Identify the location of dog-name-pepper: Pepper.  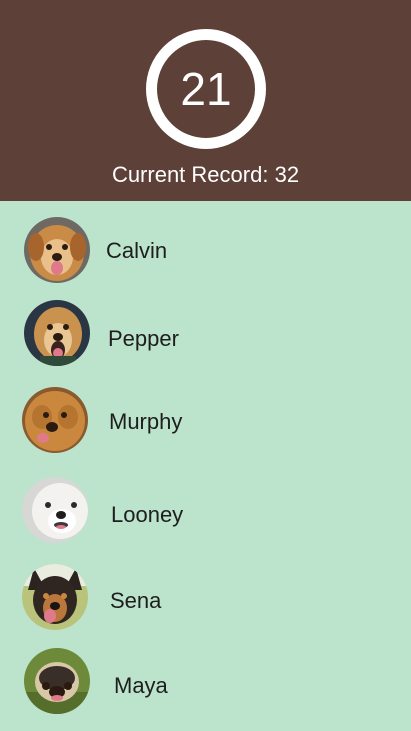
(143, 338).